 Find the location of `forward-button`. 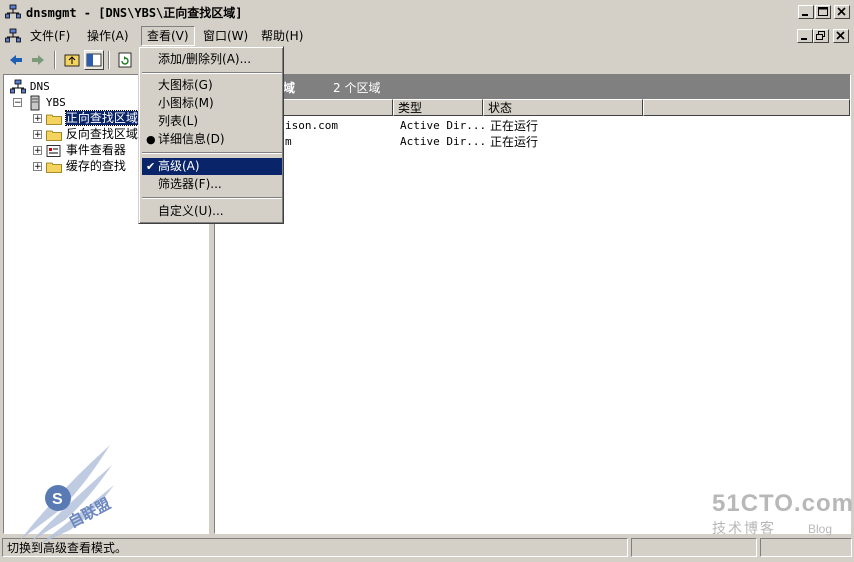

forward-button is located at coordinates (38, 60).